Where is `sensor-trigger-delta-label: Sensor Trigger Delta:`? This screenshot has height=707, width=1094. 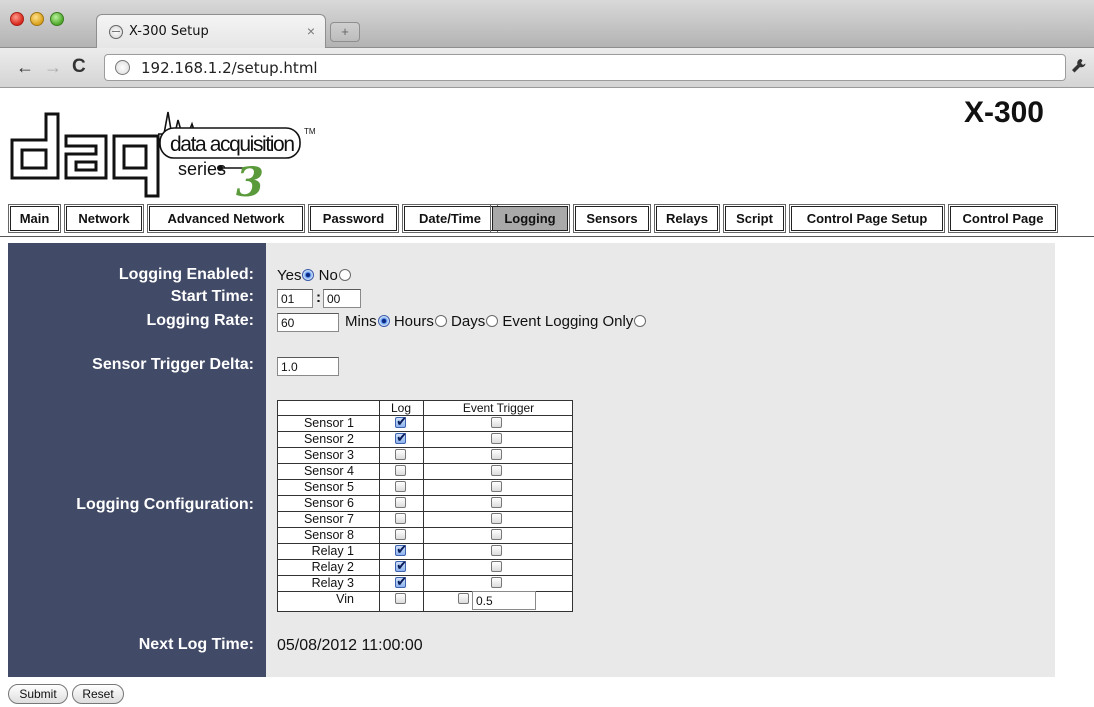 sensor-trigger-delta-label: Sensor Trigger Delta: is located at coordinates (173, 364).